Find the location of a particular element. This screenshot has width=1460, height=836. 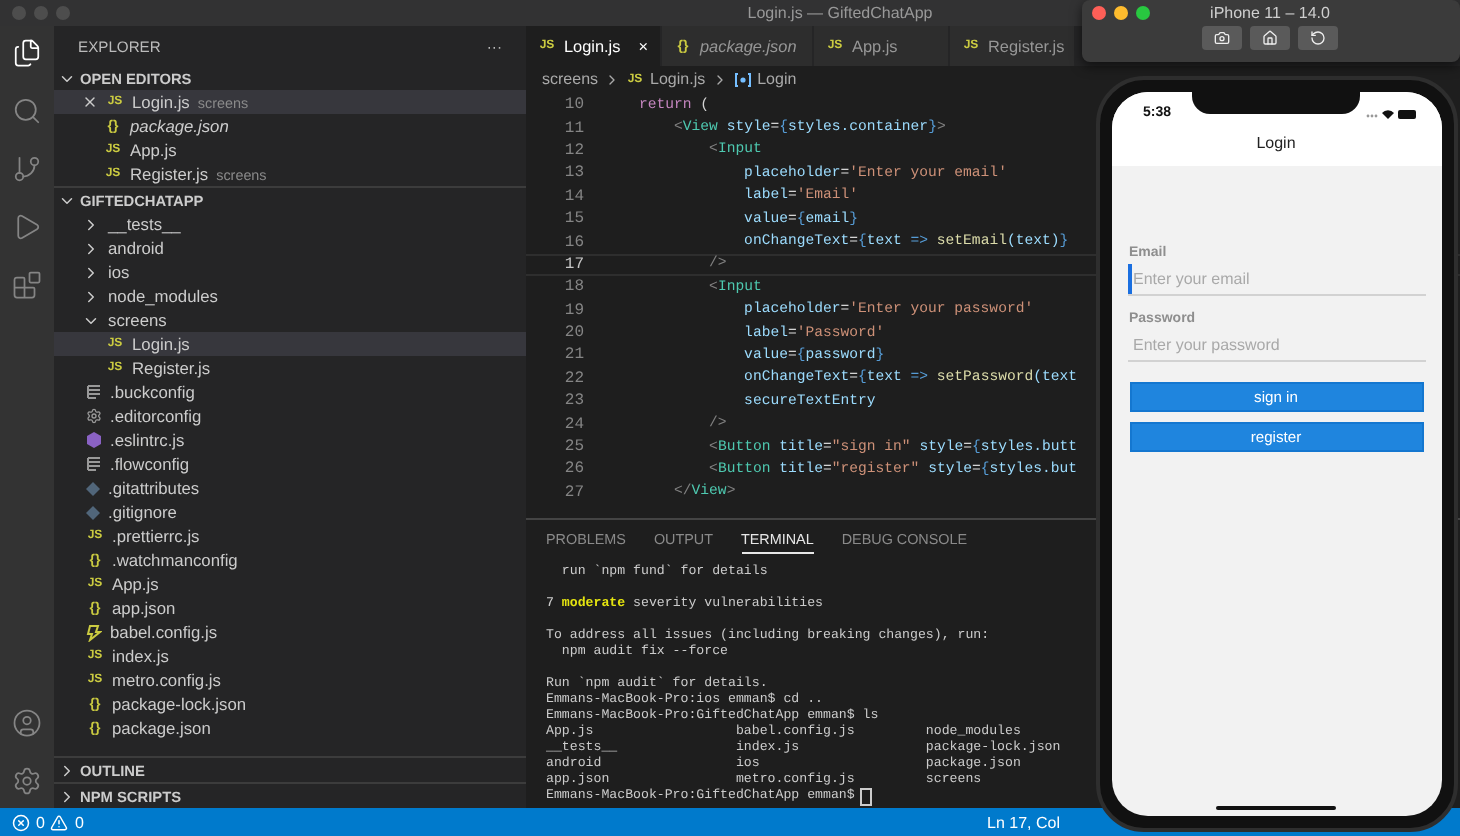

close-tab-button: × is located at coordinates (643, 46).